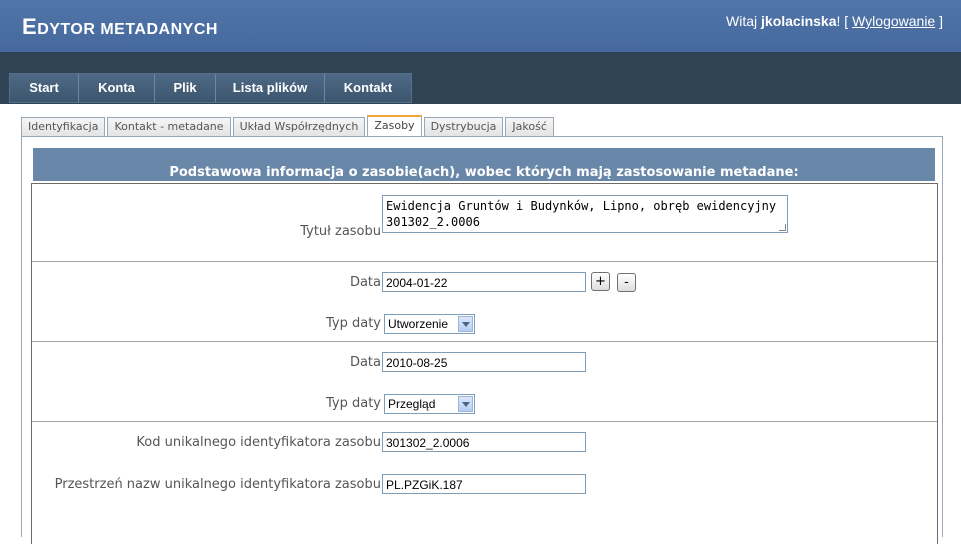 This screenshot has height=544, width=961. Describe the element at coordinates (353, 323) in the screenshot. I see `date-type-label-1: Typ daty` at that location.